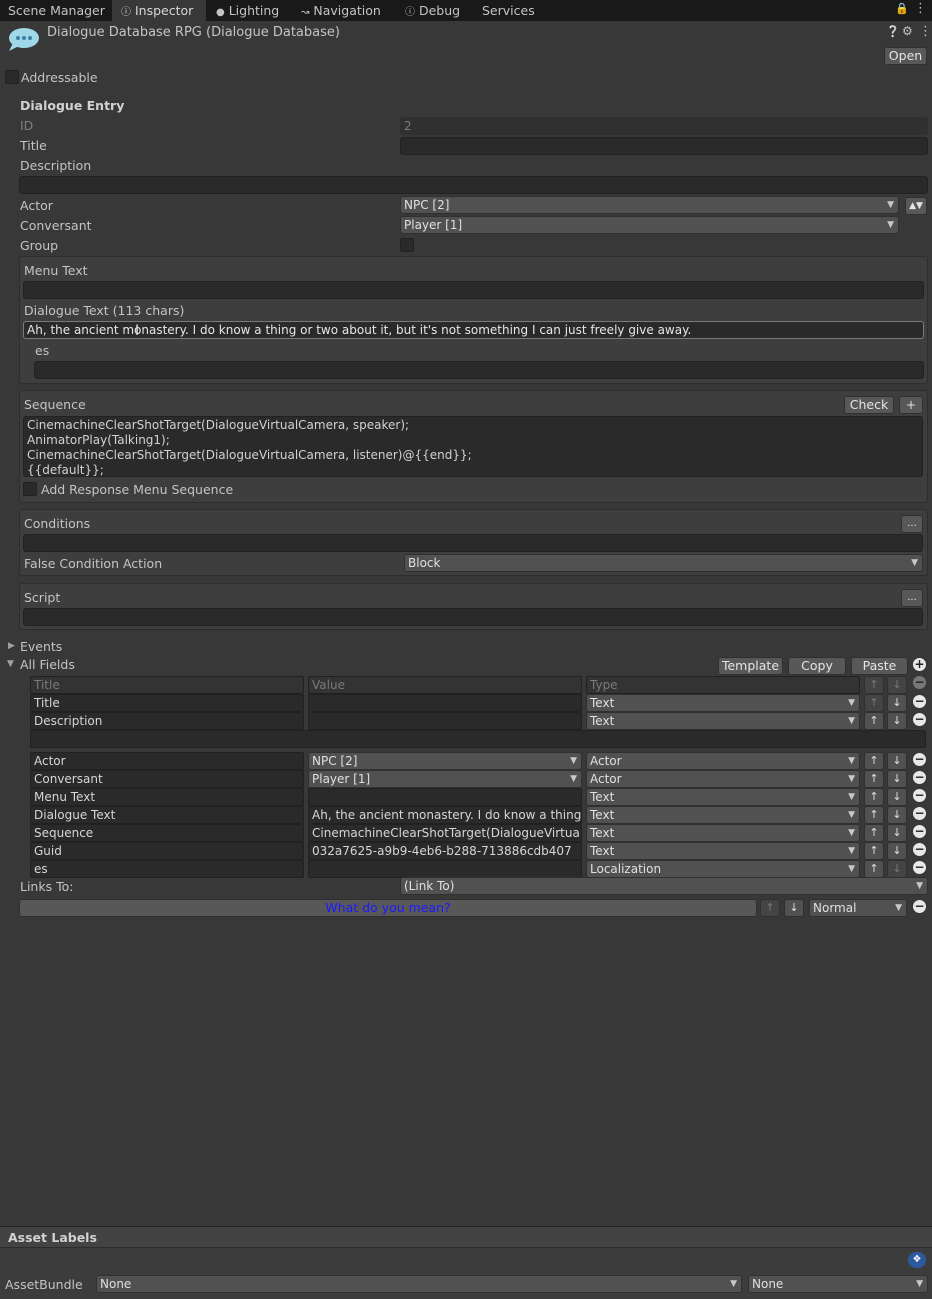 The width and height of the screenshot is (932, 1299). Describe the element at coordinates (167, 833) in the screenshot. I see `field-title-cell: Sequence` at that location.